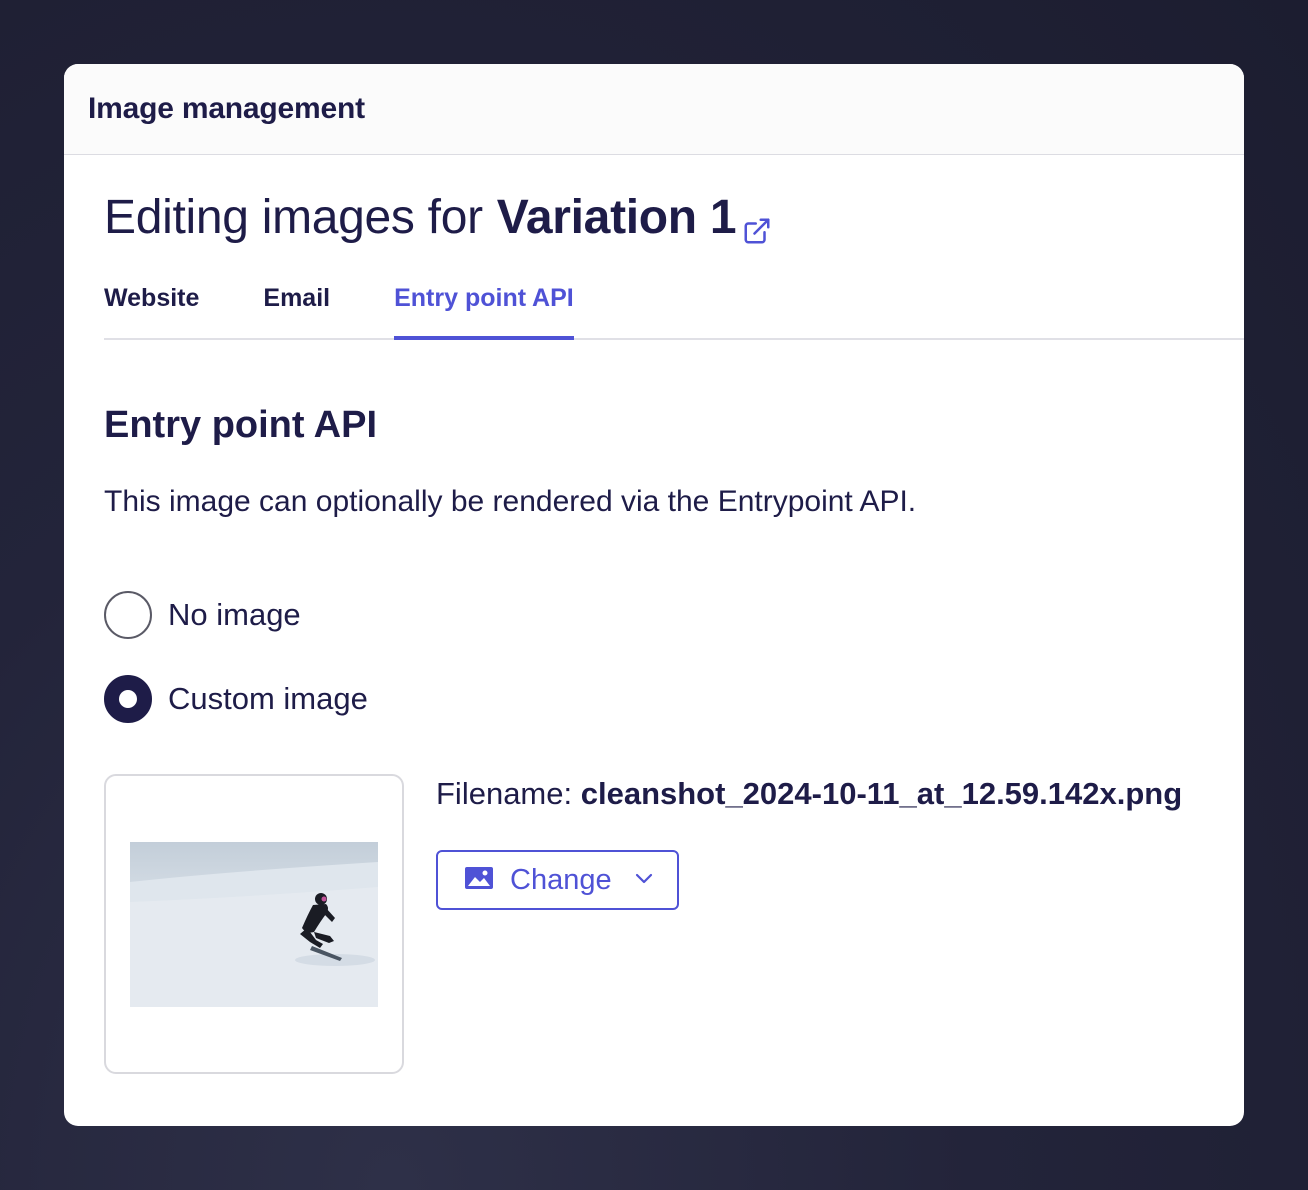  I want to click on radio-button-checked, so click(128, 699).